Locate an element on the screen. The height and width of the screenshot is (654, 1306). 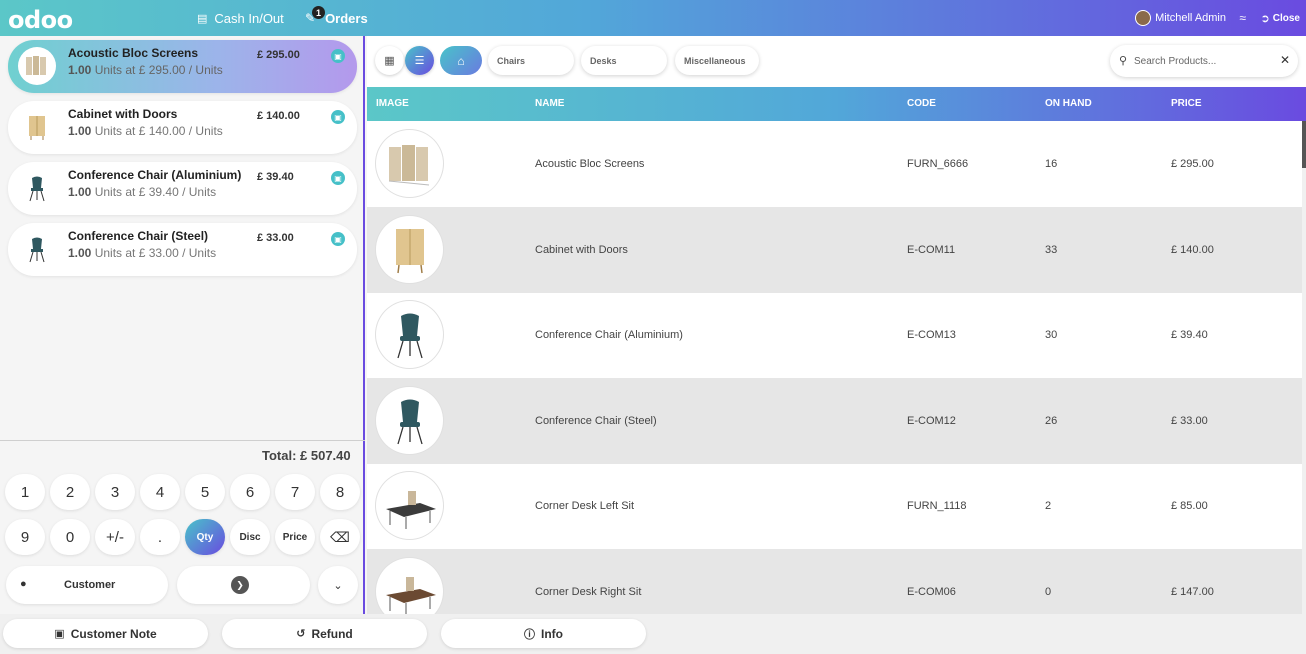
avatar is located at coordinates (1143, 18).